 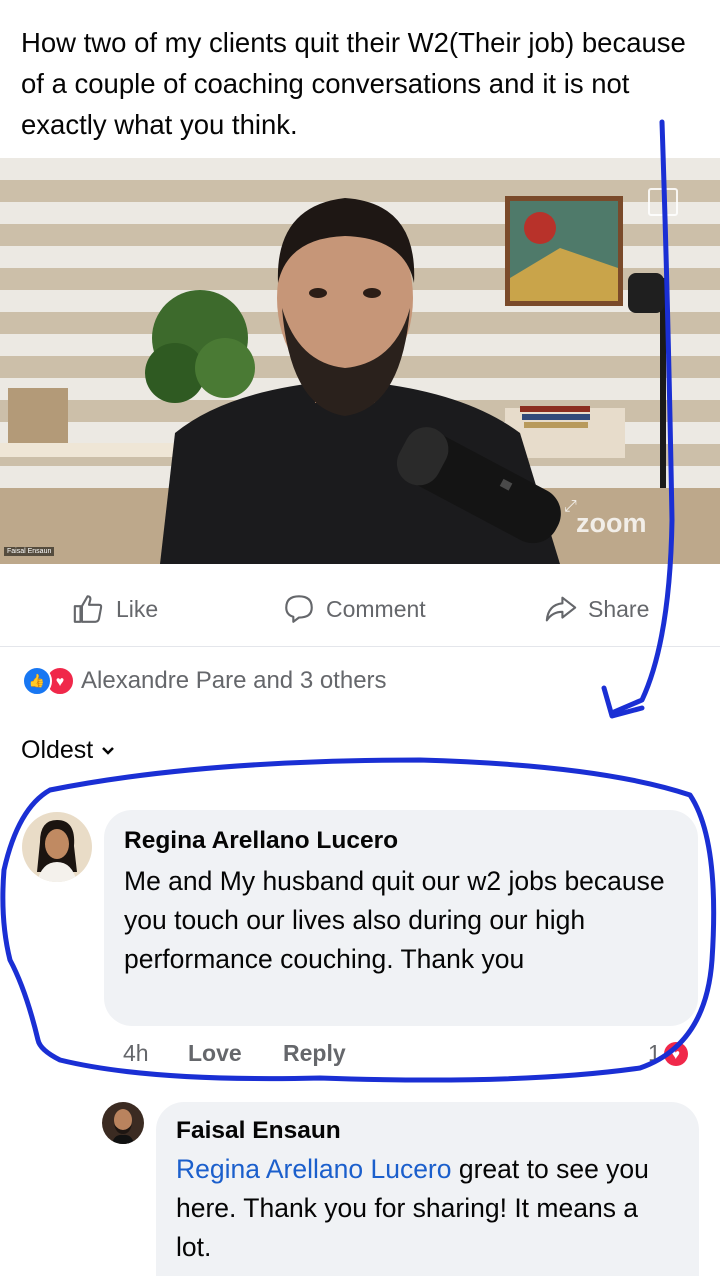 I want to click on expand-icon, so click(x=663, y=202).